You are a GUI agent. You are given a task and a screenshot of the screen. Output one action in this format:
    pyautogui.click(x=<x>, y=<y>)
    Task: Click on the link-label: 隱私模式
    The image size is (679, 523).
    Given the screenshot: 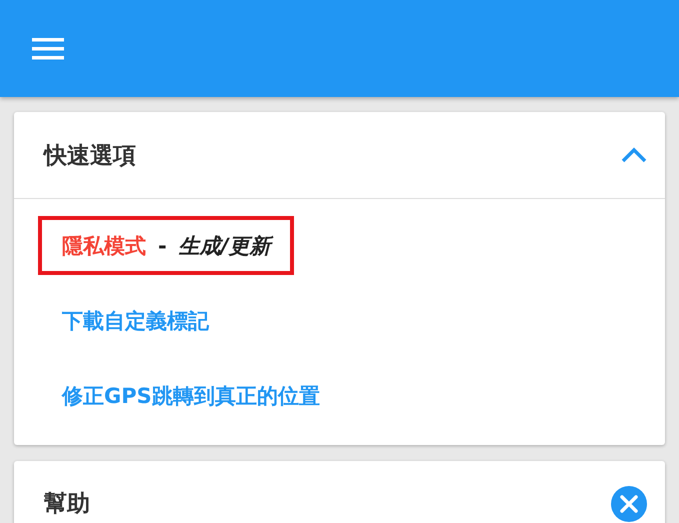 What is the action you would take?
    pyautogui.click(x=104, y=246)
    